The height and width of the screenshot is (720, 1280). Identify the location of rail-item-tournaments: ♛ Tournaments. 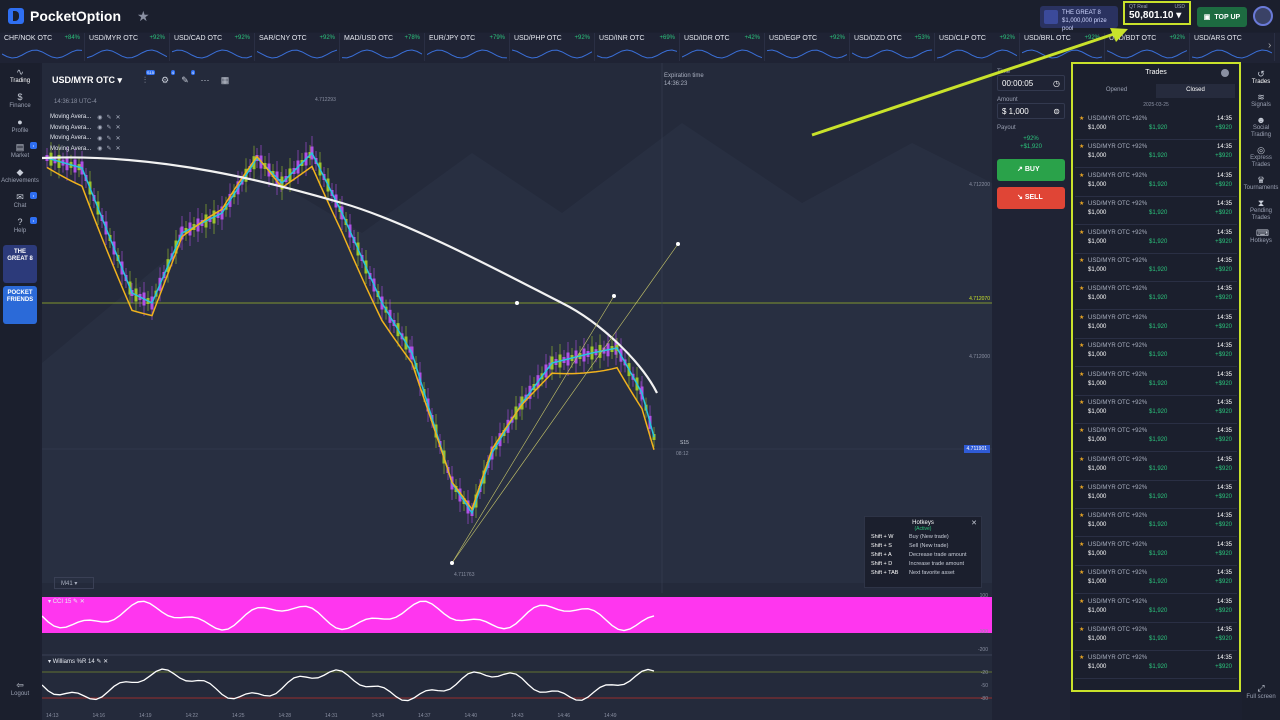
(1261, 183).